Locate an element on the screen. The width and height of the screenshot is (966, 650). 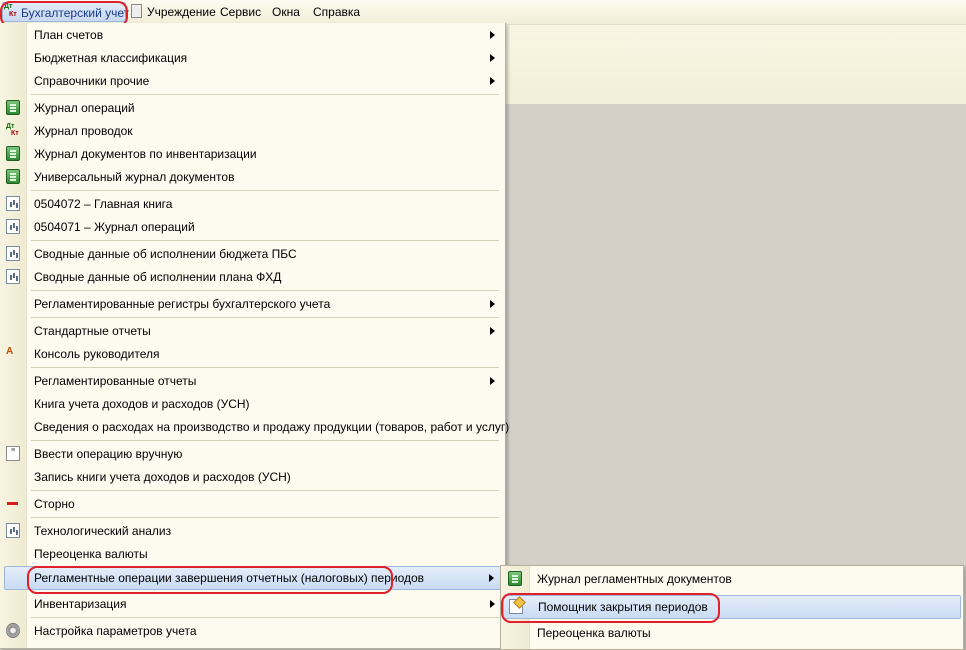
menu-item-label: Универсальный журнал документов is located at coordinates (134, 177).